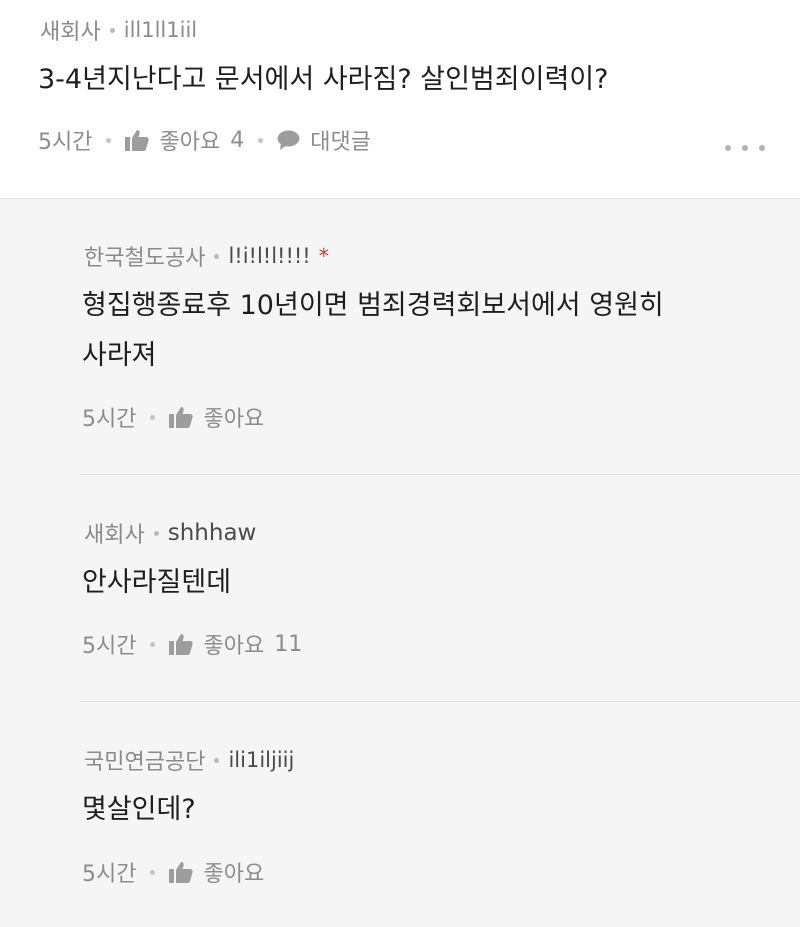  I want to click on like-count: 4, so click(237, 140).